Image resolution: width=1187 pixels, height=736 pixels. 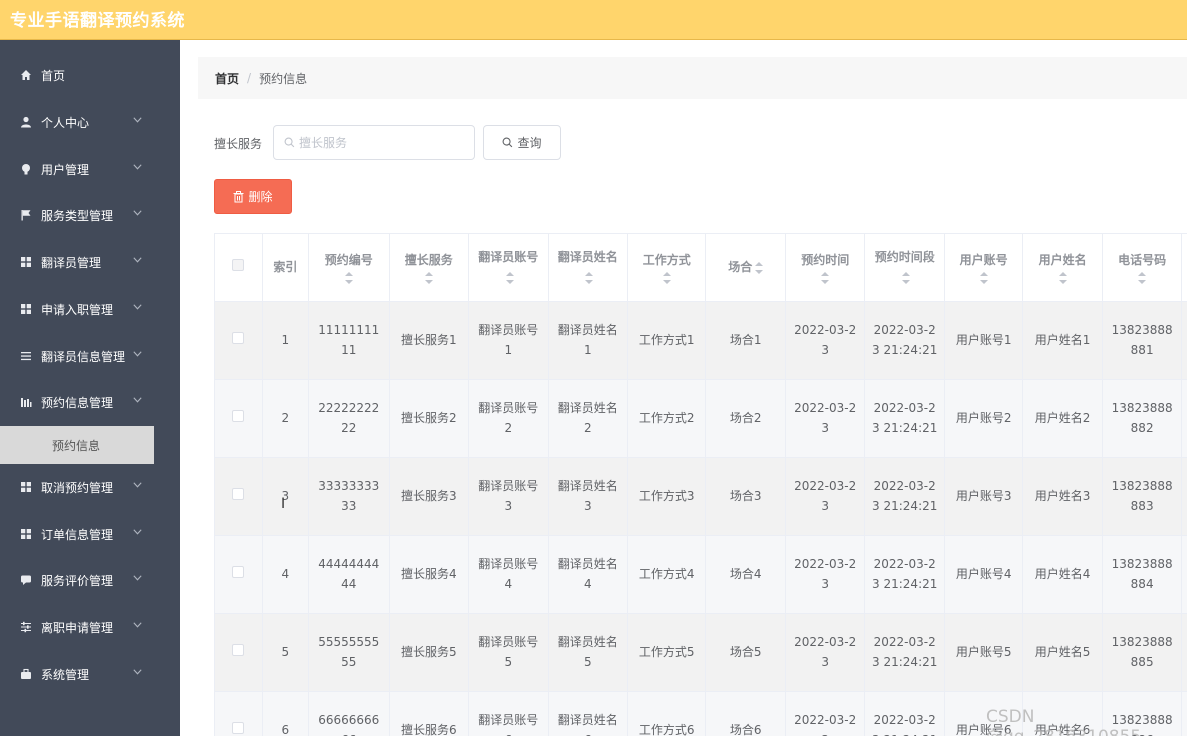 I want to click on column-header: 用户账号, so click(x=984, y=268).